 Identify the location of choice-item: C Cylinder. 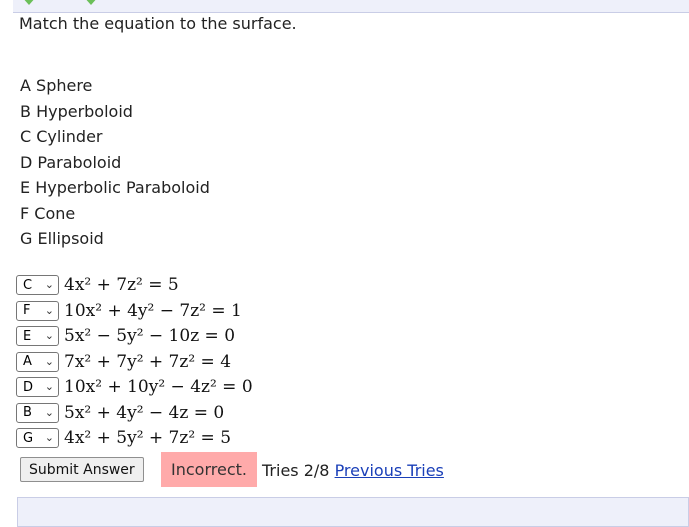
(61, 136).